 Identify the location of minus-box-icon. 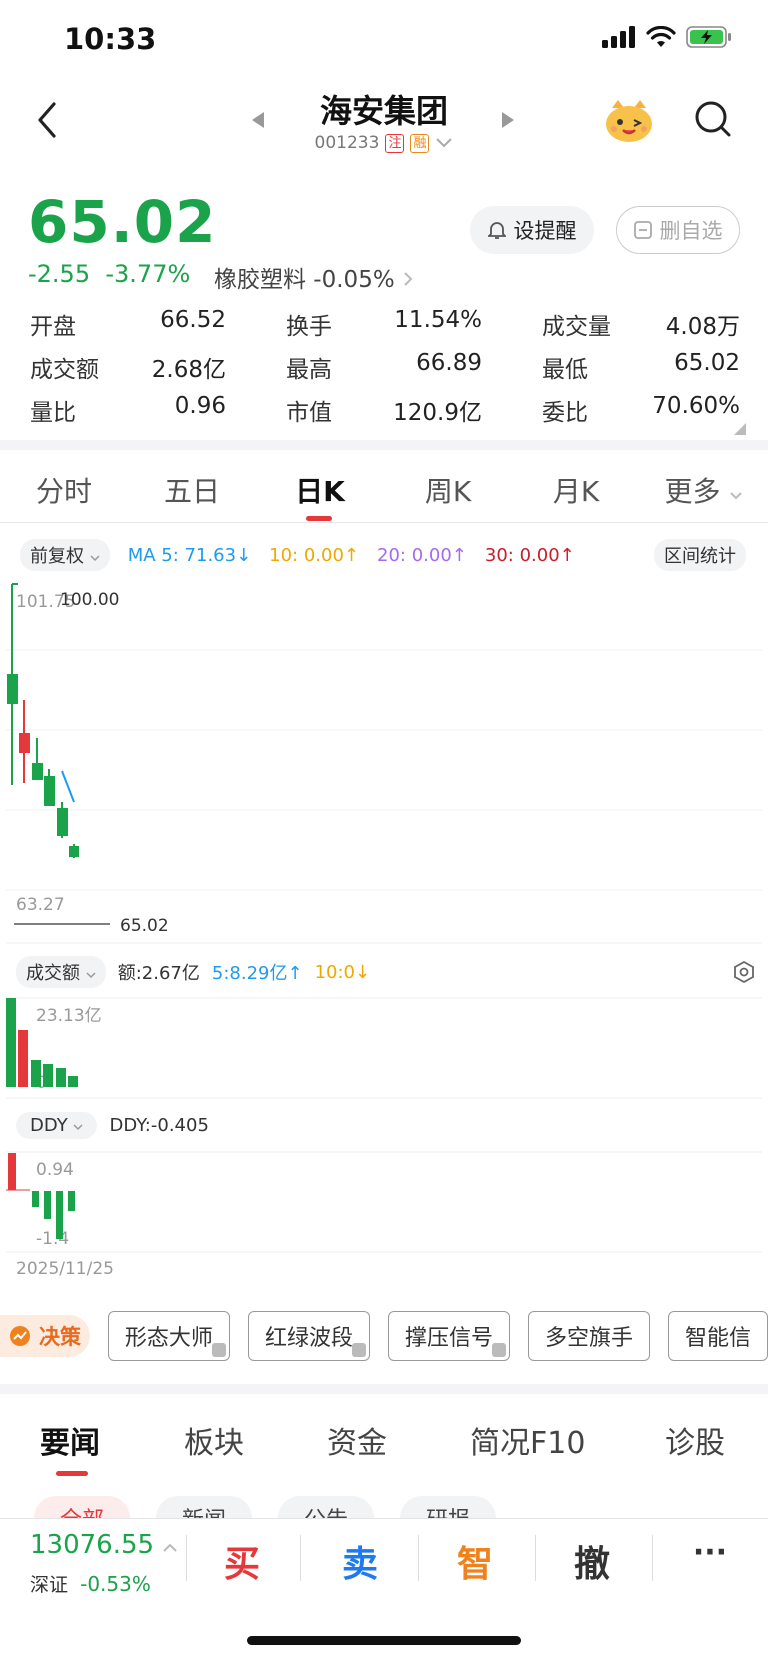
(642, 230).